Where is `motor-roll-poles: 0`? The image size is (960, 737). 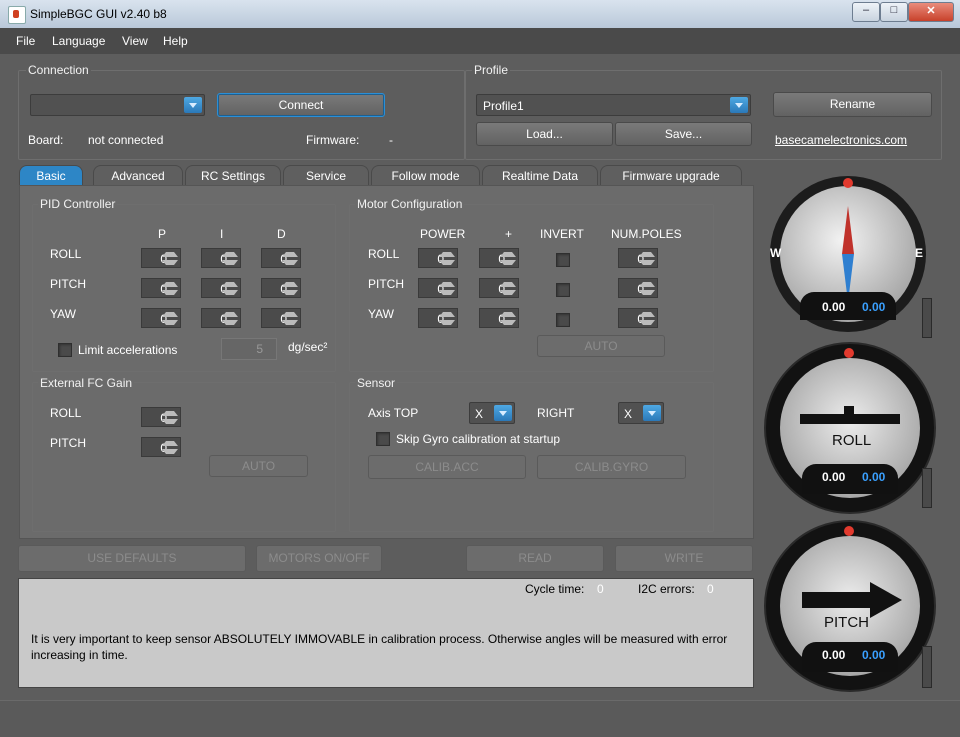
motor-roll-poles: 0 is located at coordinates (638, 258).